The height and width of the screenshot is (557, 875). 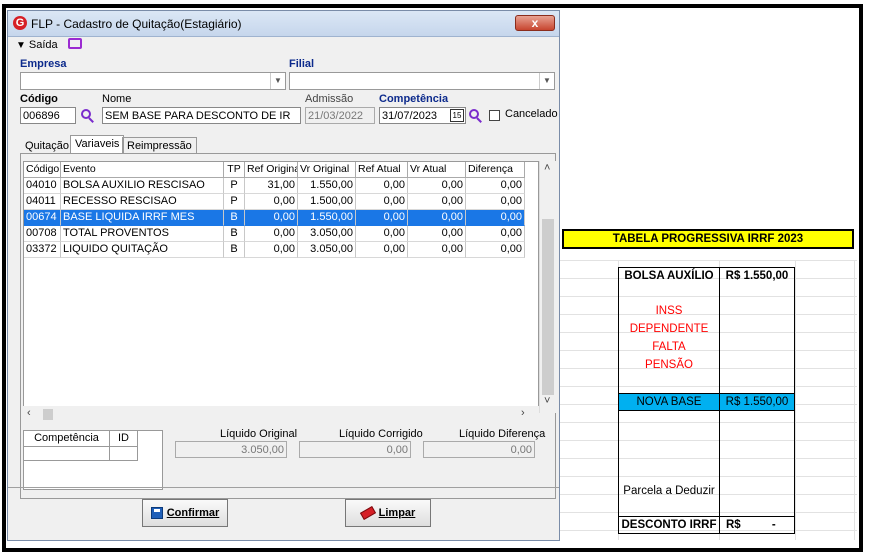 I want to click on cell-evento: RECESSO RESCISAO, so click(x=142, y=202).